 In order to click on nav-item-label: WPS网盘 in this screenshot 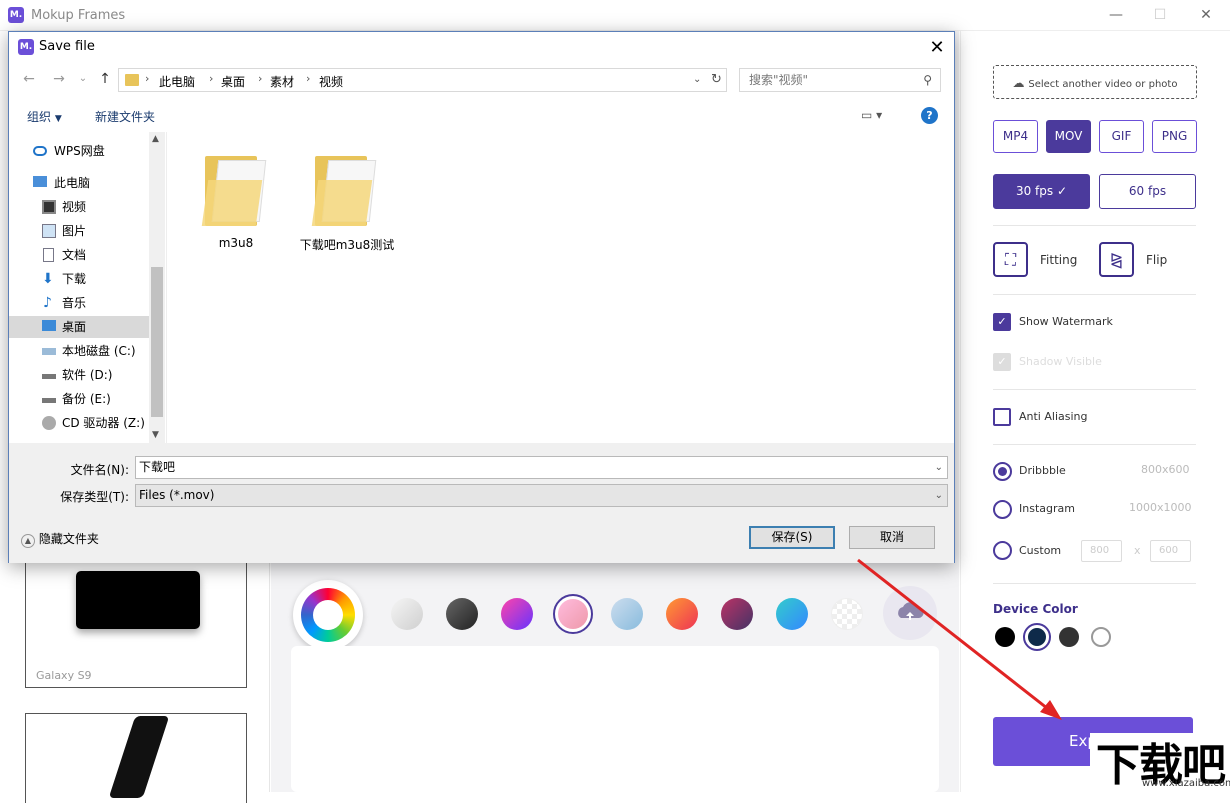, I will do `click(79, 151)`.